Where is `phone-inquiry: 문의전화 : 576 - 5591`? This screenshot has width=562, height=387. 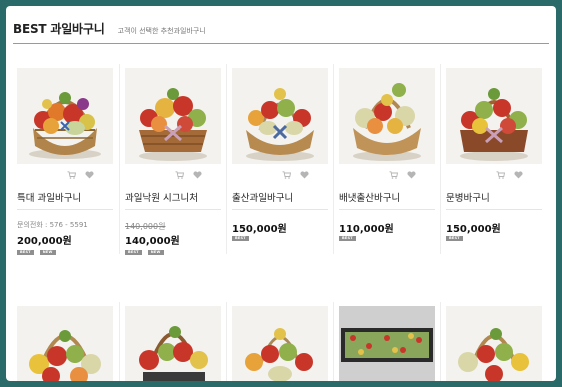
phone-inquiry: 문의전화 : 576 - 5591 is located at coordinates (52, 225).